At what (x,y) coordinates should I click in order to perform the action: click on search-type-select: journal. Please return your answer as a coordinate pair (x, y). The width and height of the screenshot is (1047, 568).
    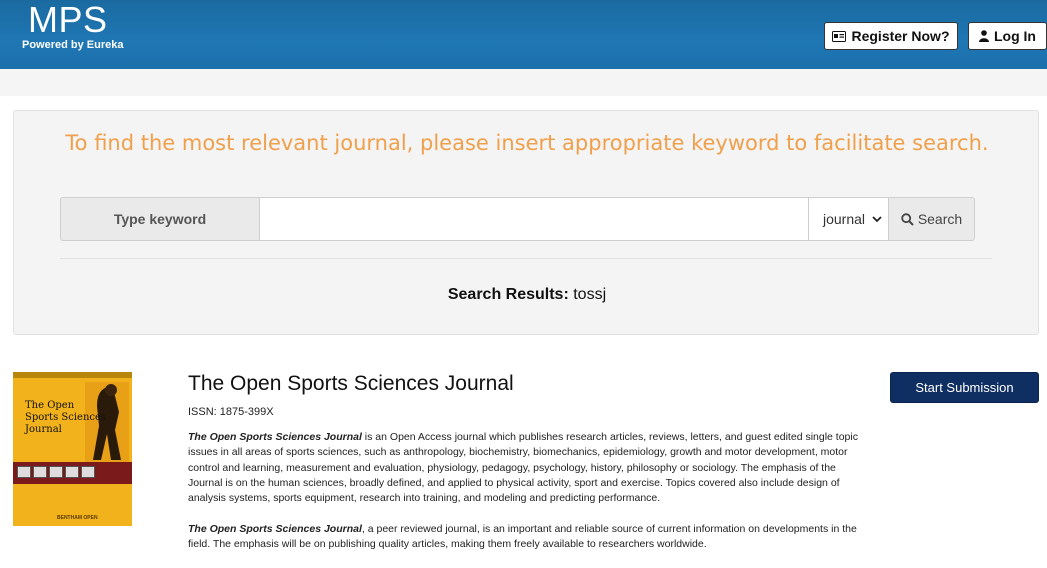
    Looking at the image, I should click on (849, 219).